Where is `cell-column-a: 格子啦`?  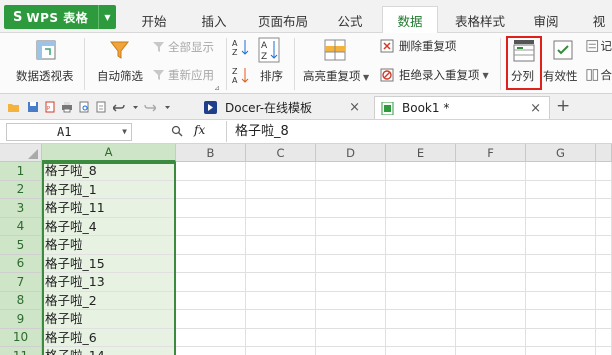 cell-column-a: 格子啦 is located at coordinates (109, 319).